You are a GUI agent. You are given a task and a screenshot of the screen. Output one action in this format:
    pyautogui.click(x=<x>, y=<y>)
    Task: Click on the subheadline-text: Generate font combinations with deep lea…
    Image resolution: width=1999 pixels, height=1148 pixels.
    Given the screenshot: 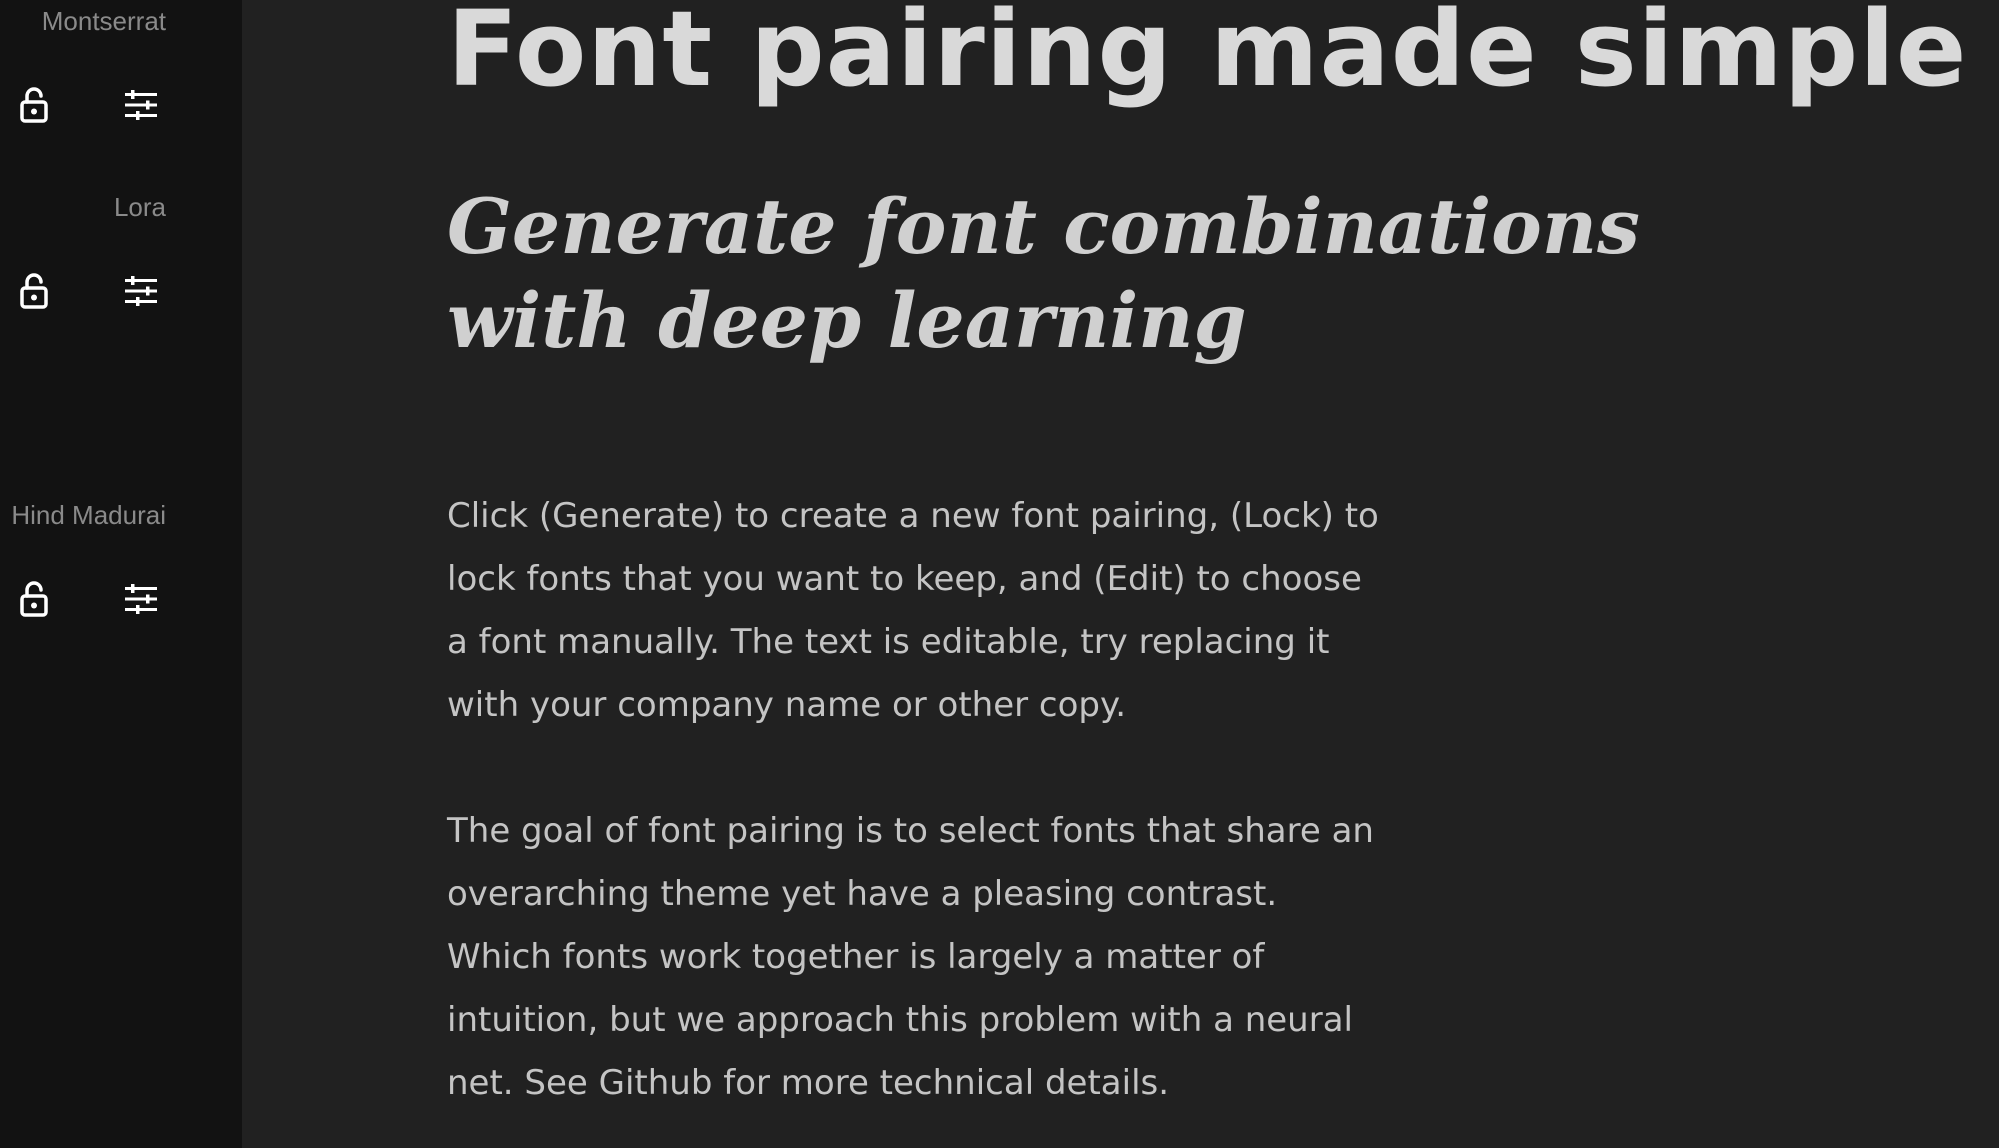 What is the action you would take?
    pyautogui.click(x=1047, y=274)
    